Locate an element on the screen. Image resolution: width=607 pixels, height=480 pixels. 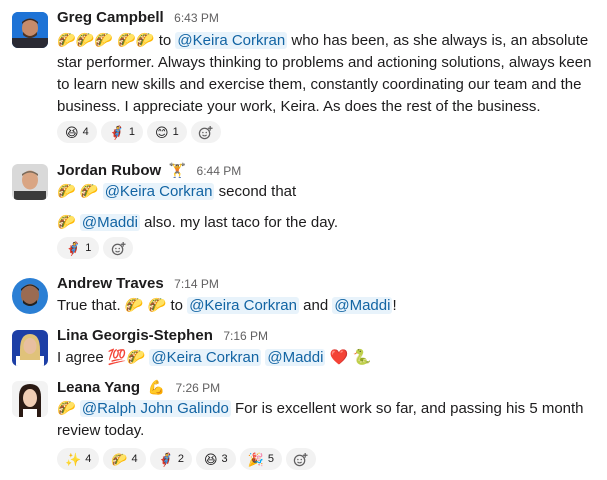
text-segment: second that is located at coordinates (255, 191).